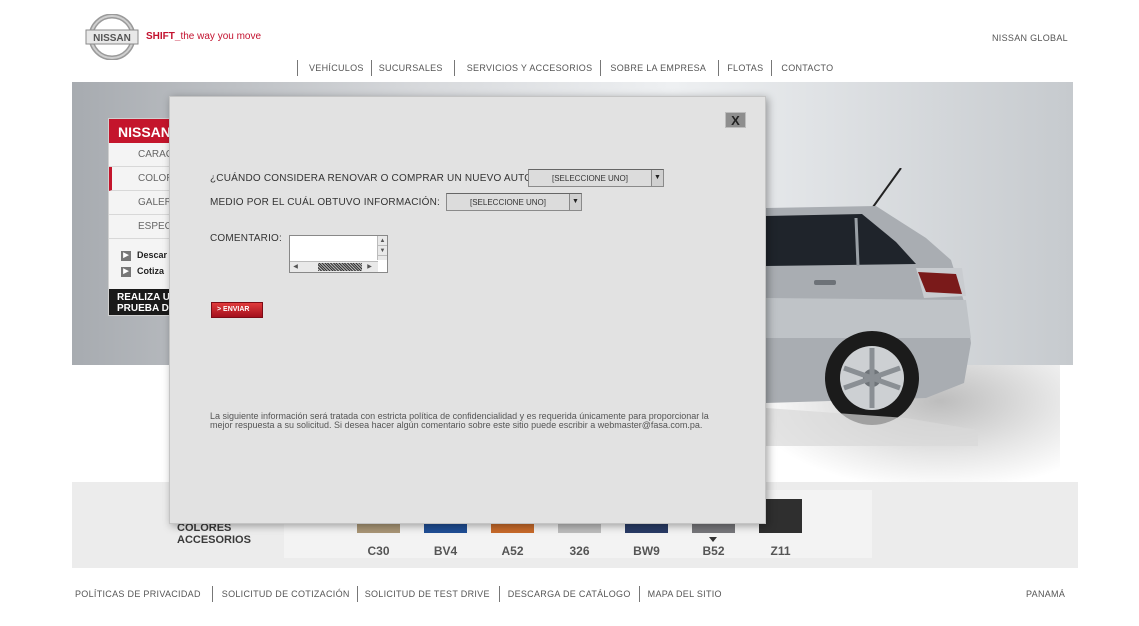 The height and width of the screenshot is (626, 1139). Describe the element at coordinates (295, 267) in the screenshot. I see `scroll-left-icon: ◀` at that location.